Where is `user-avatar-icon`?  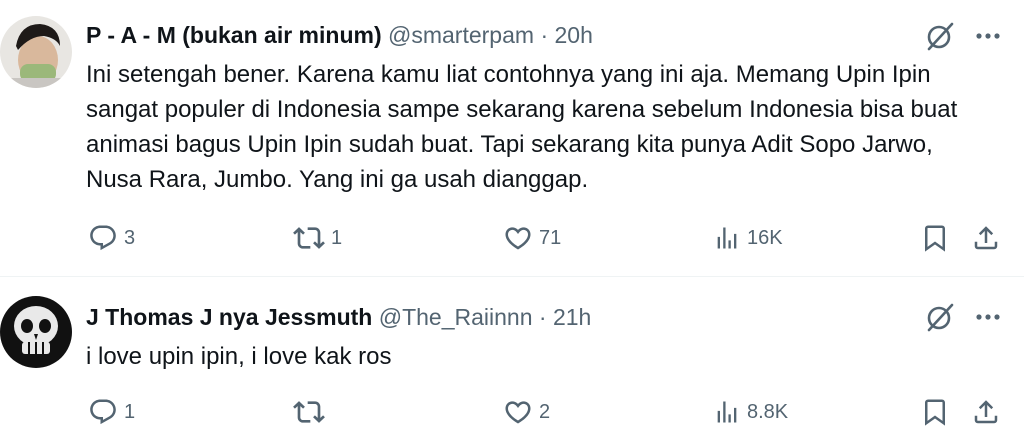 user-avatar-icon is located at coordinates (36, 52).